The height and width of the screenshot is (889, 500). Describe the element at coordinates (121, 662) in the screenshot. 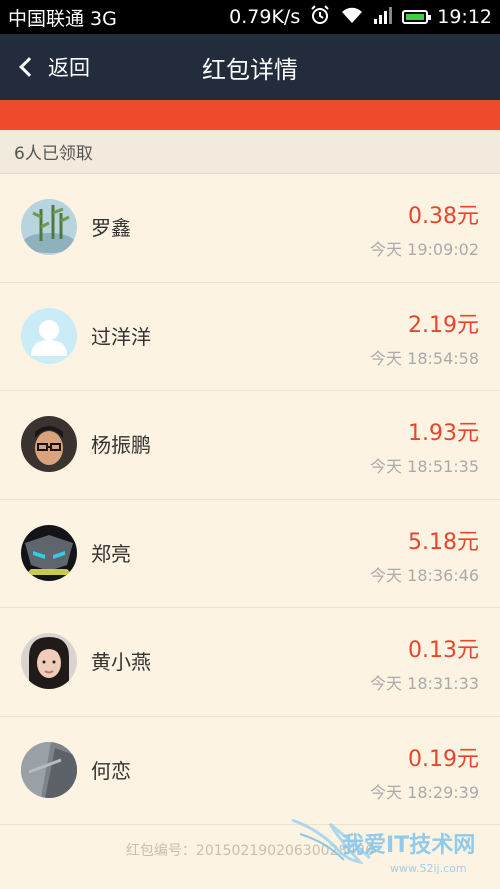

I see `claimer-name: 黄小燕` at that location.